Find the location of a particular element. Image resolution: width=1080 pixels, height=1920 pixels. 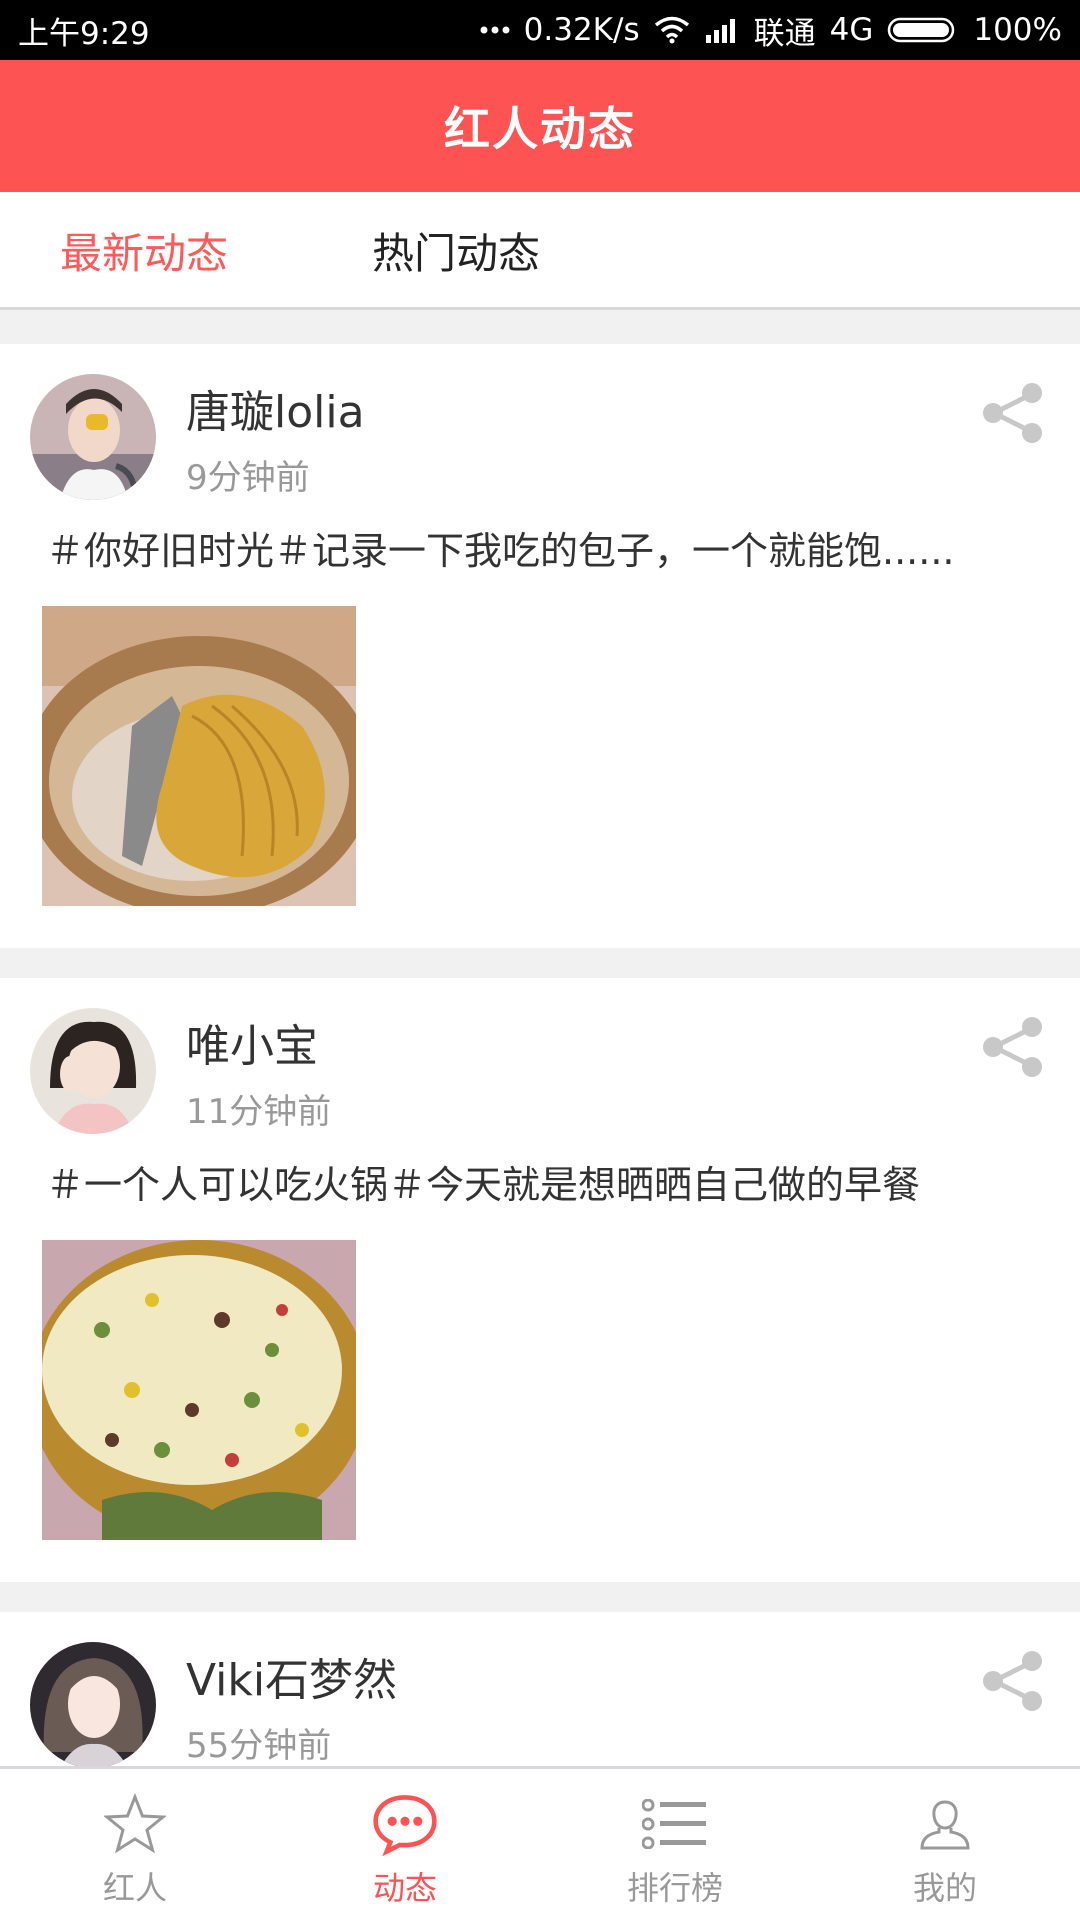

status-time: 上午9:29 is located at coordinates (84, 33).